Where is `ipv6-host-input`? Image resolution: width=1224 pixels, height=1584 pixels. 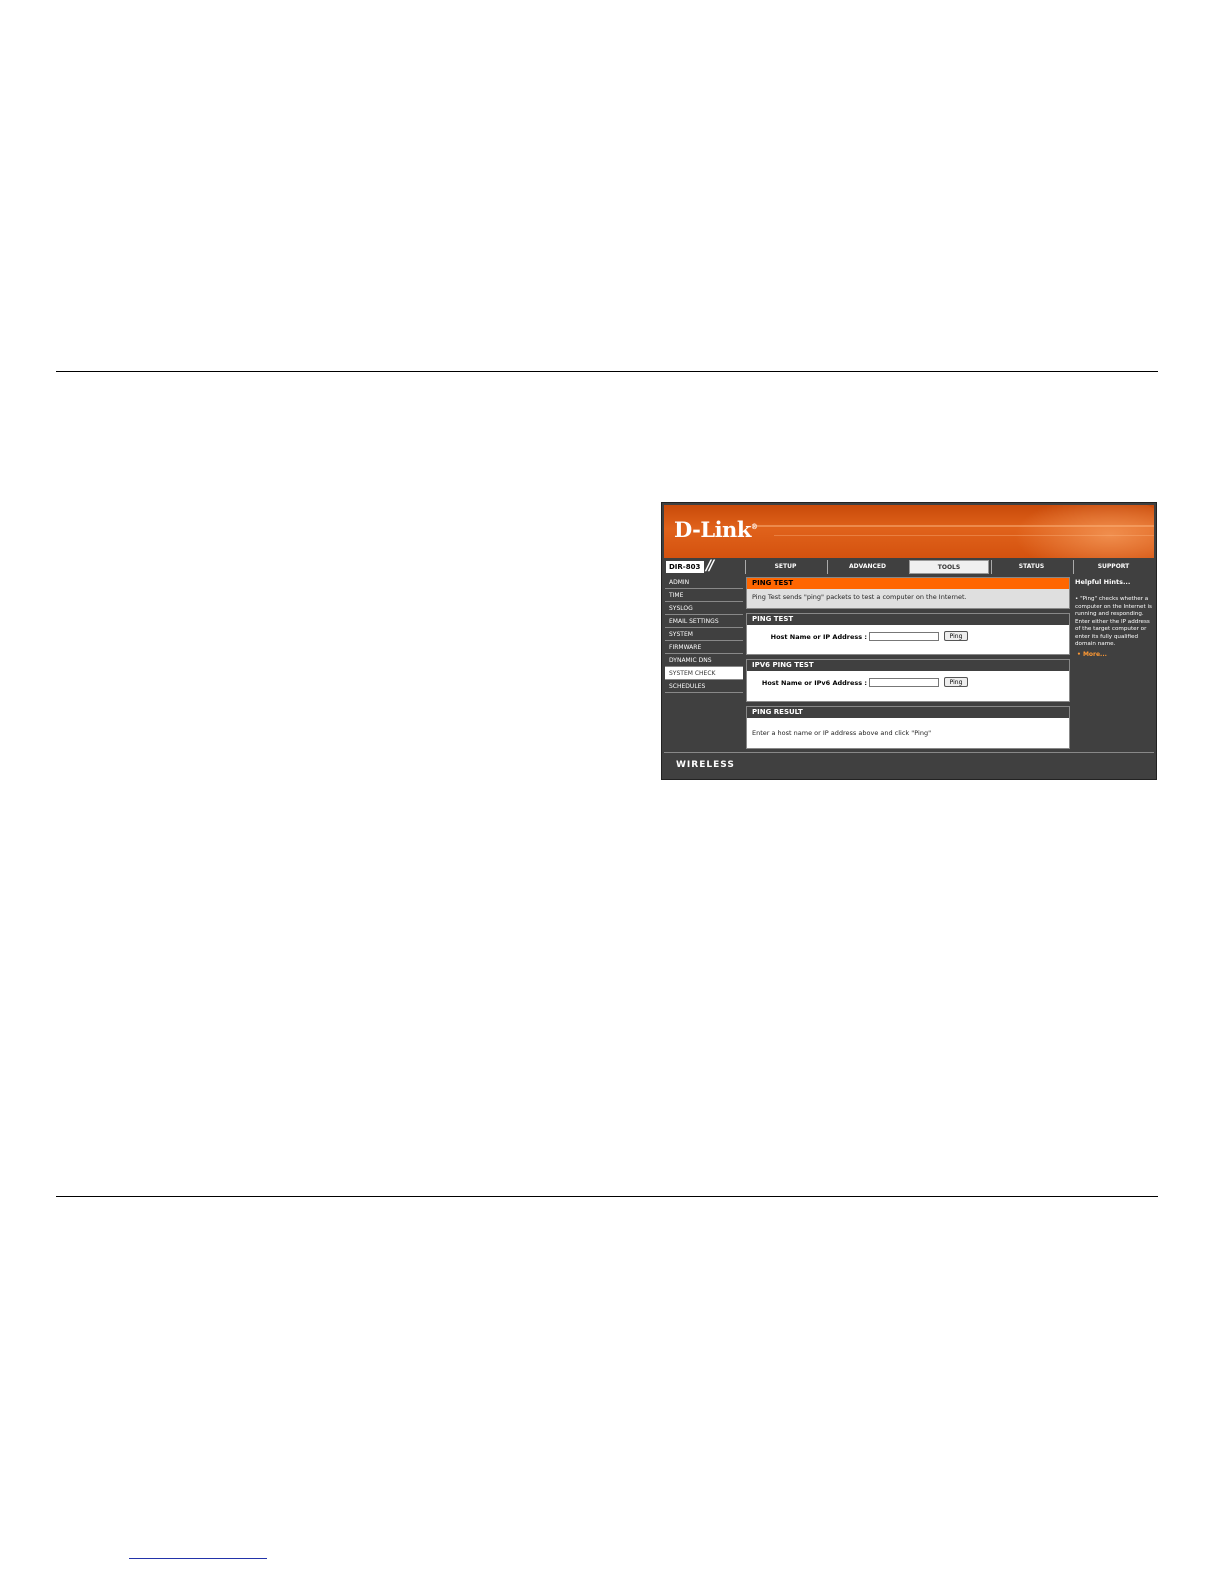 ipv6-host-input is located at coordinates (904, 682).